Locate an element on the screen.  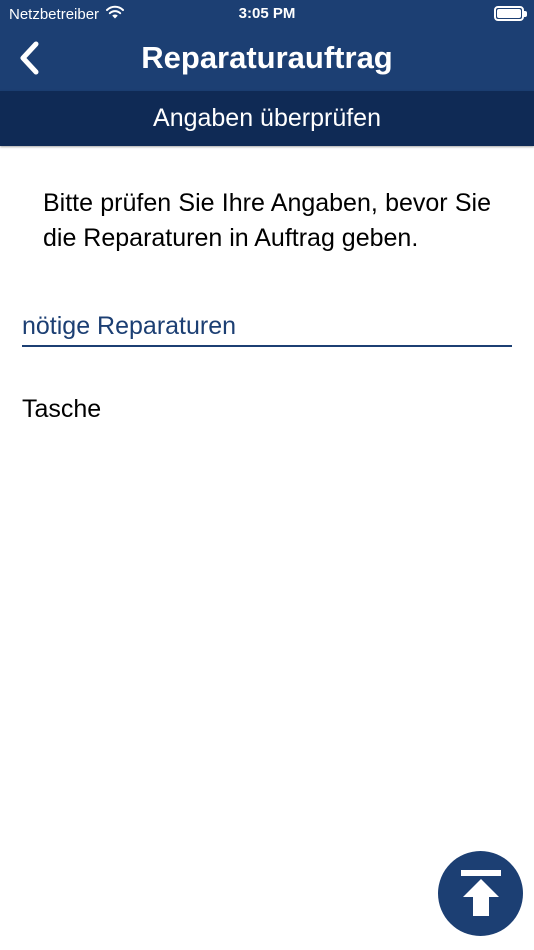
navigation-bar: Reparaturauftrag is located at coordinates (267, 59).